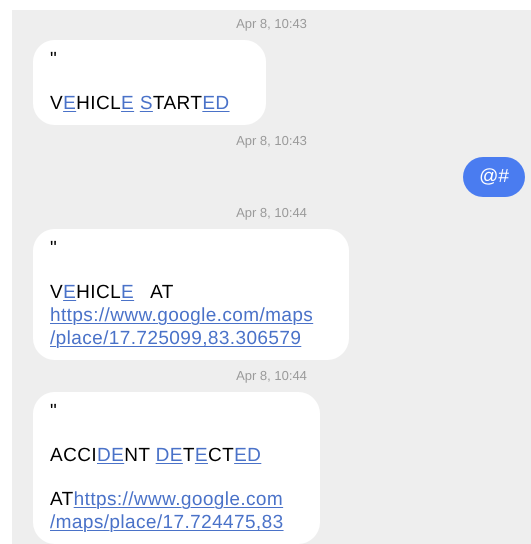 The height and width of the screenshot is (544, 531). I want to click on link: https://www.google.com/maps, so click(182, 315).